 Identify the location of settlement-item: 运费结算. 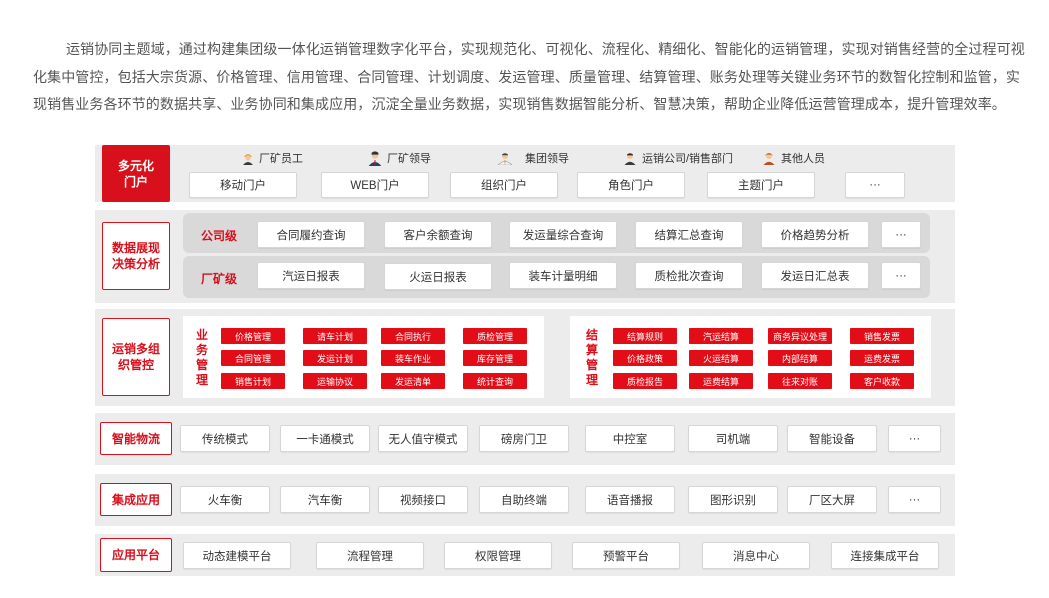
(721, 381).